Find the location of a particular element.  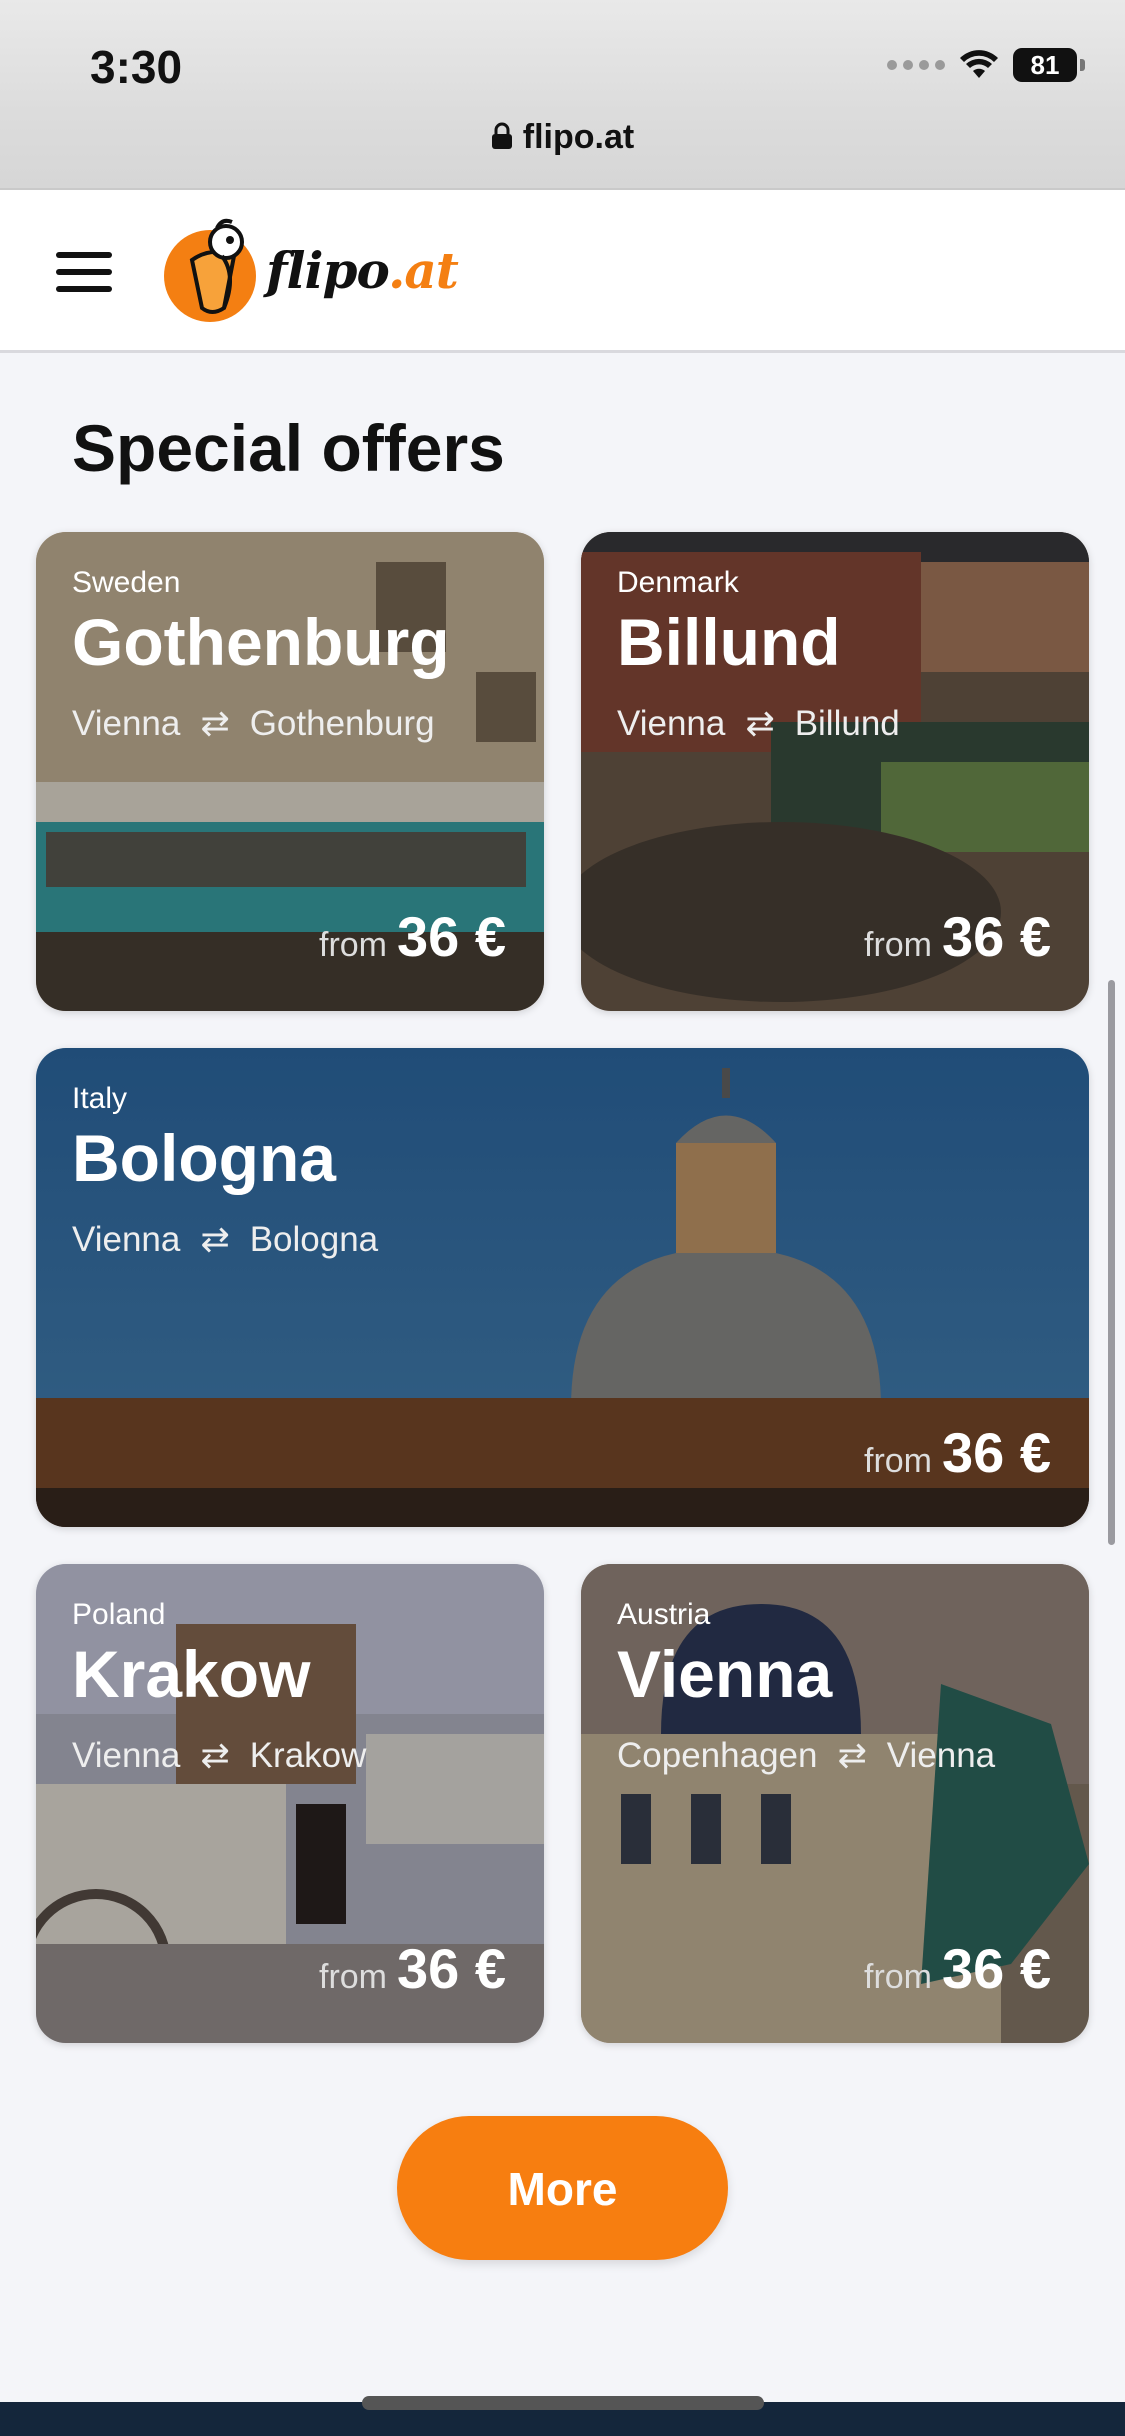

offer-city: Krakow is located at coordinates (191, 1674).